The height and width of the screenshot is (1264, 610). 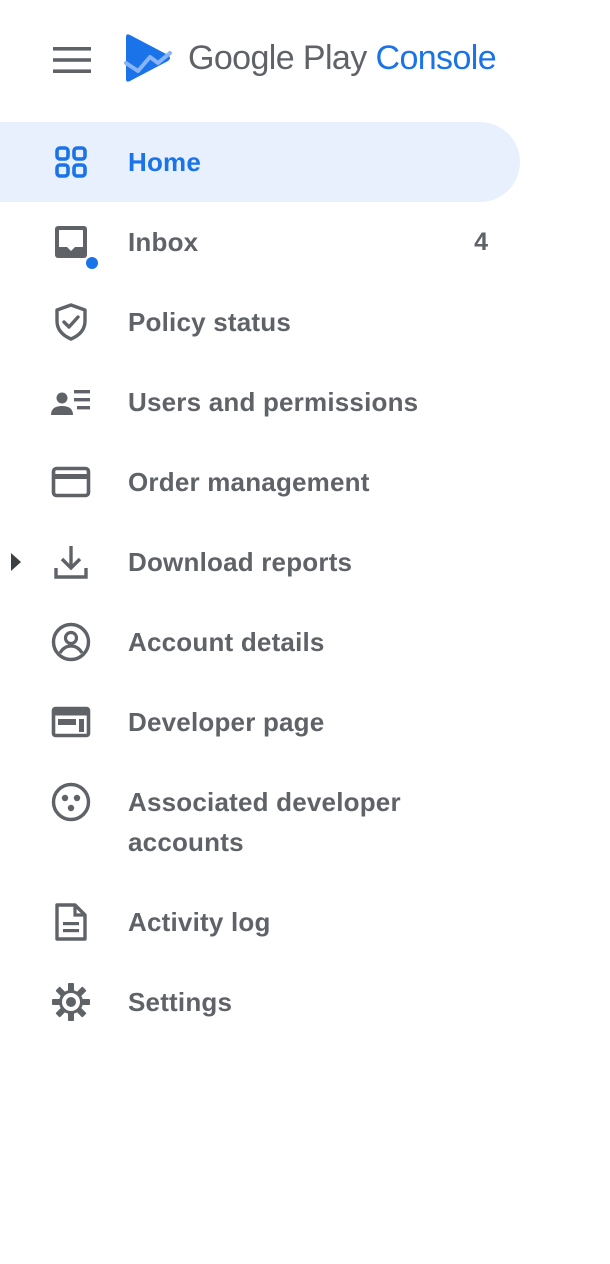 What do you see at coordinates (71, 642) in the screenshot?
I see `account-circle-icon` at bounding box center [71, 642].